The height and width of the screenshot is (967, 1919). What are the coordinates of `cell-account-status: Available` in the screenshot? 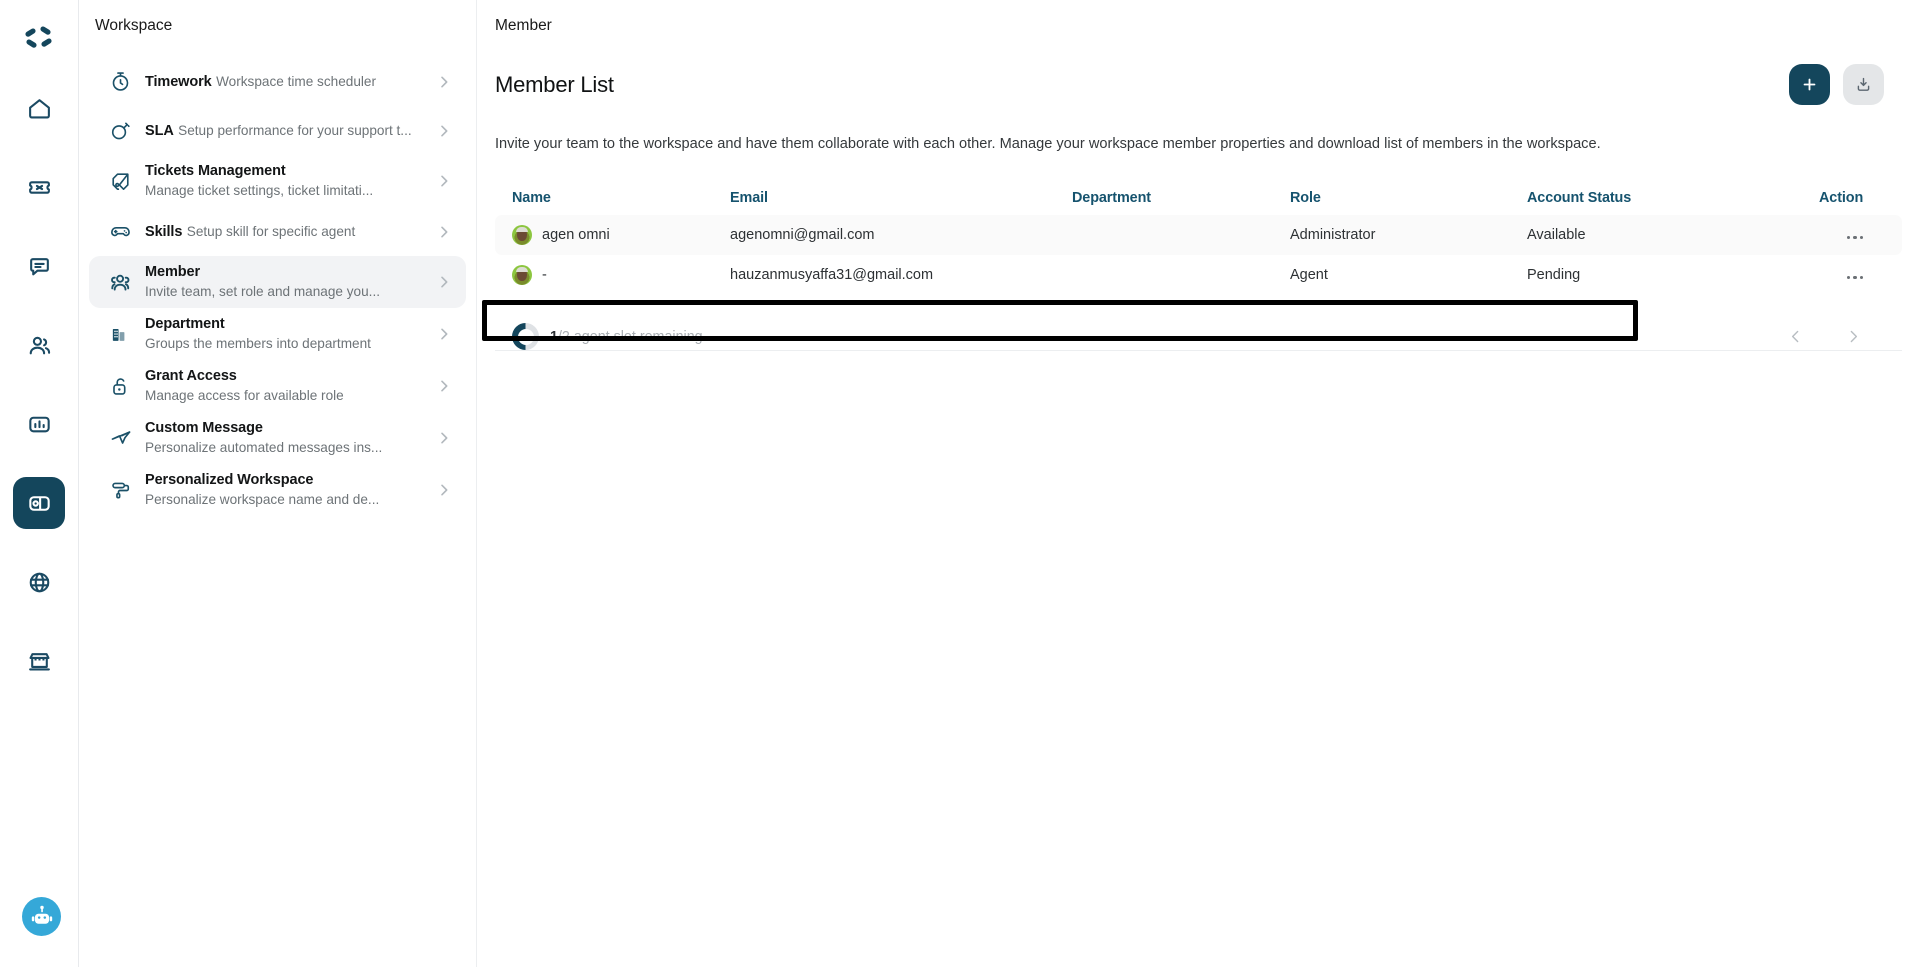 It's located at (1556, 235).